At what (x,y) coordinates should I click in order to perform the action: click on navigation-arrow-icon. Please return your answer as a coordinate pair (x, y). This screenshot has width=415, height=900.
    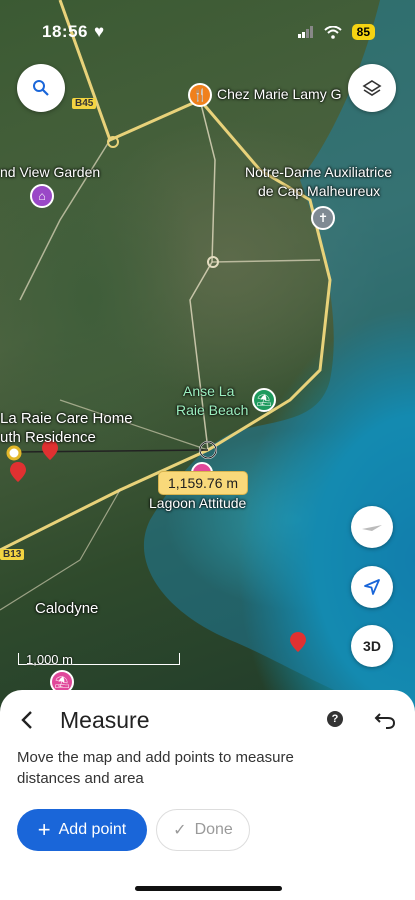
    Looking at the image, I should click on (372, 587).